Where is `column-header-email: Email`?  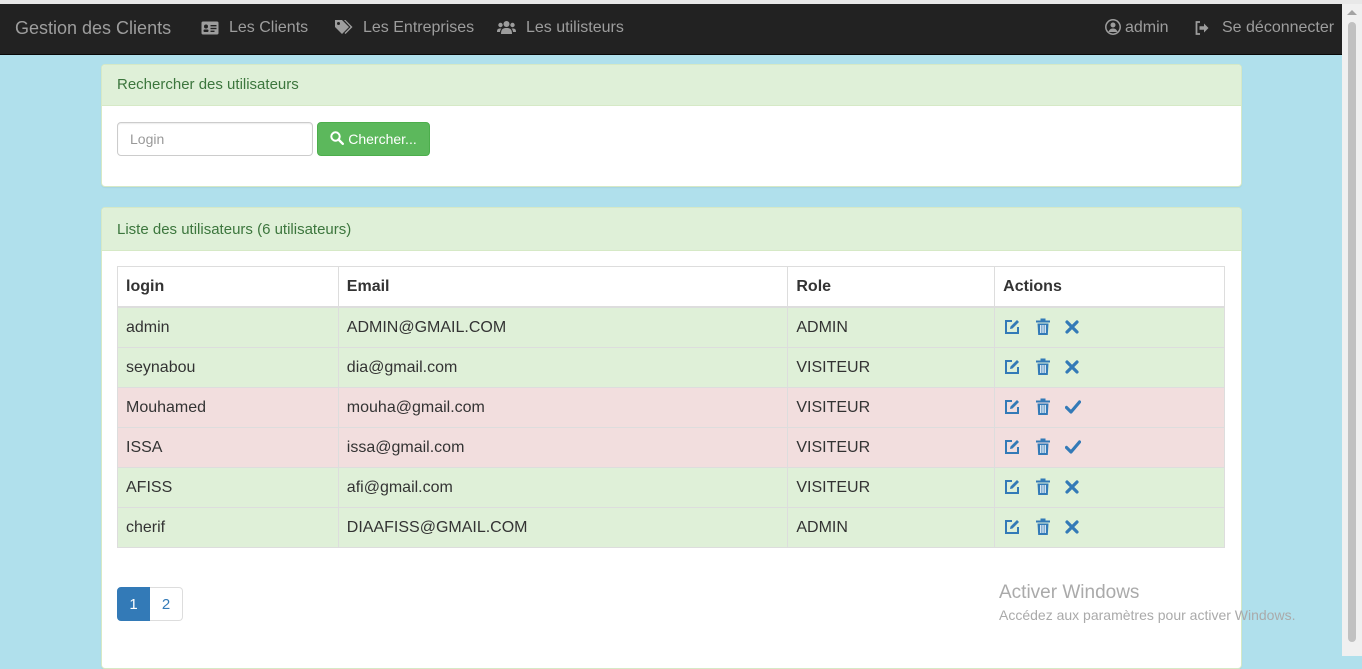 column-header-email: Email is located at coordinates (563, 287).